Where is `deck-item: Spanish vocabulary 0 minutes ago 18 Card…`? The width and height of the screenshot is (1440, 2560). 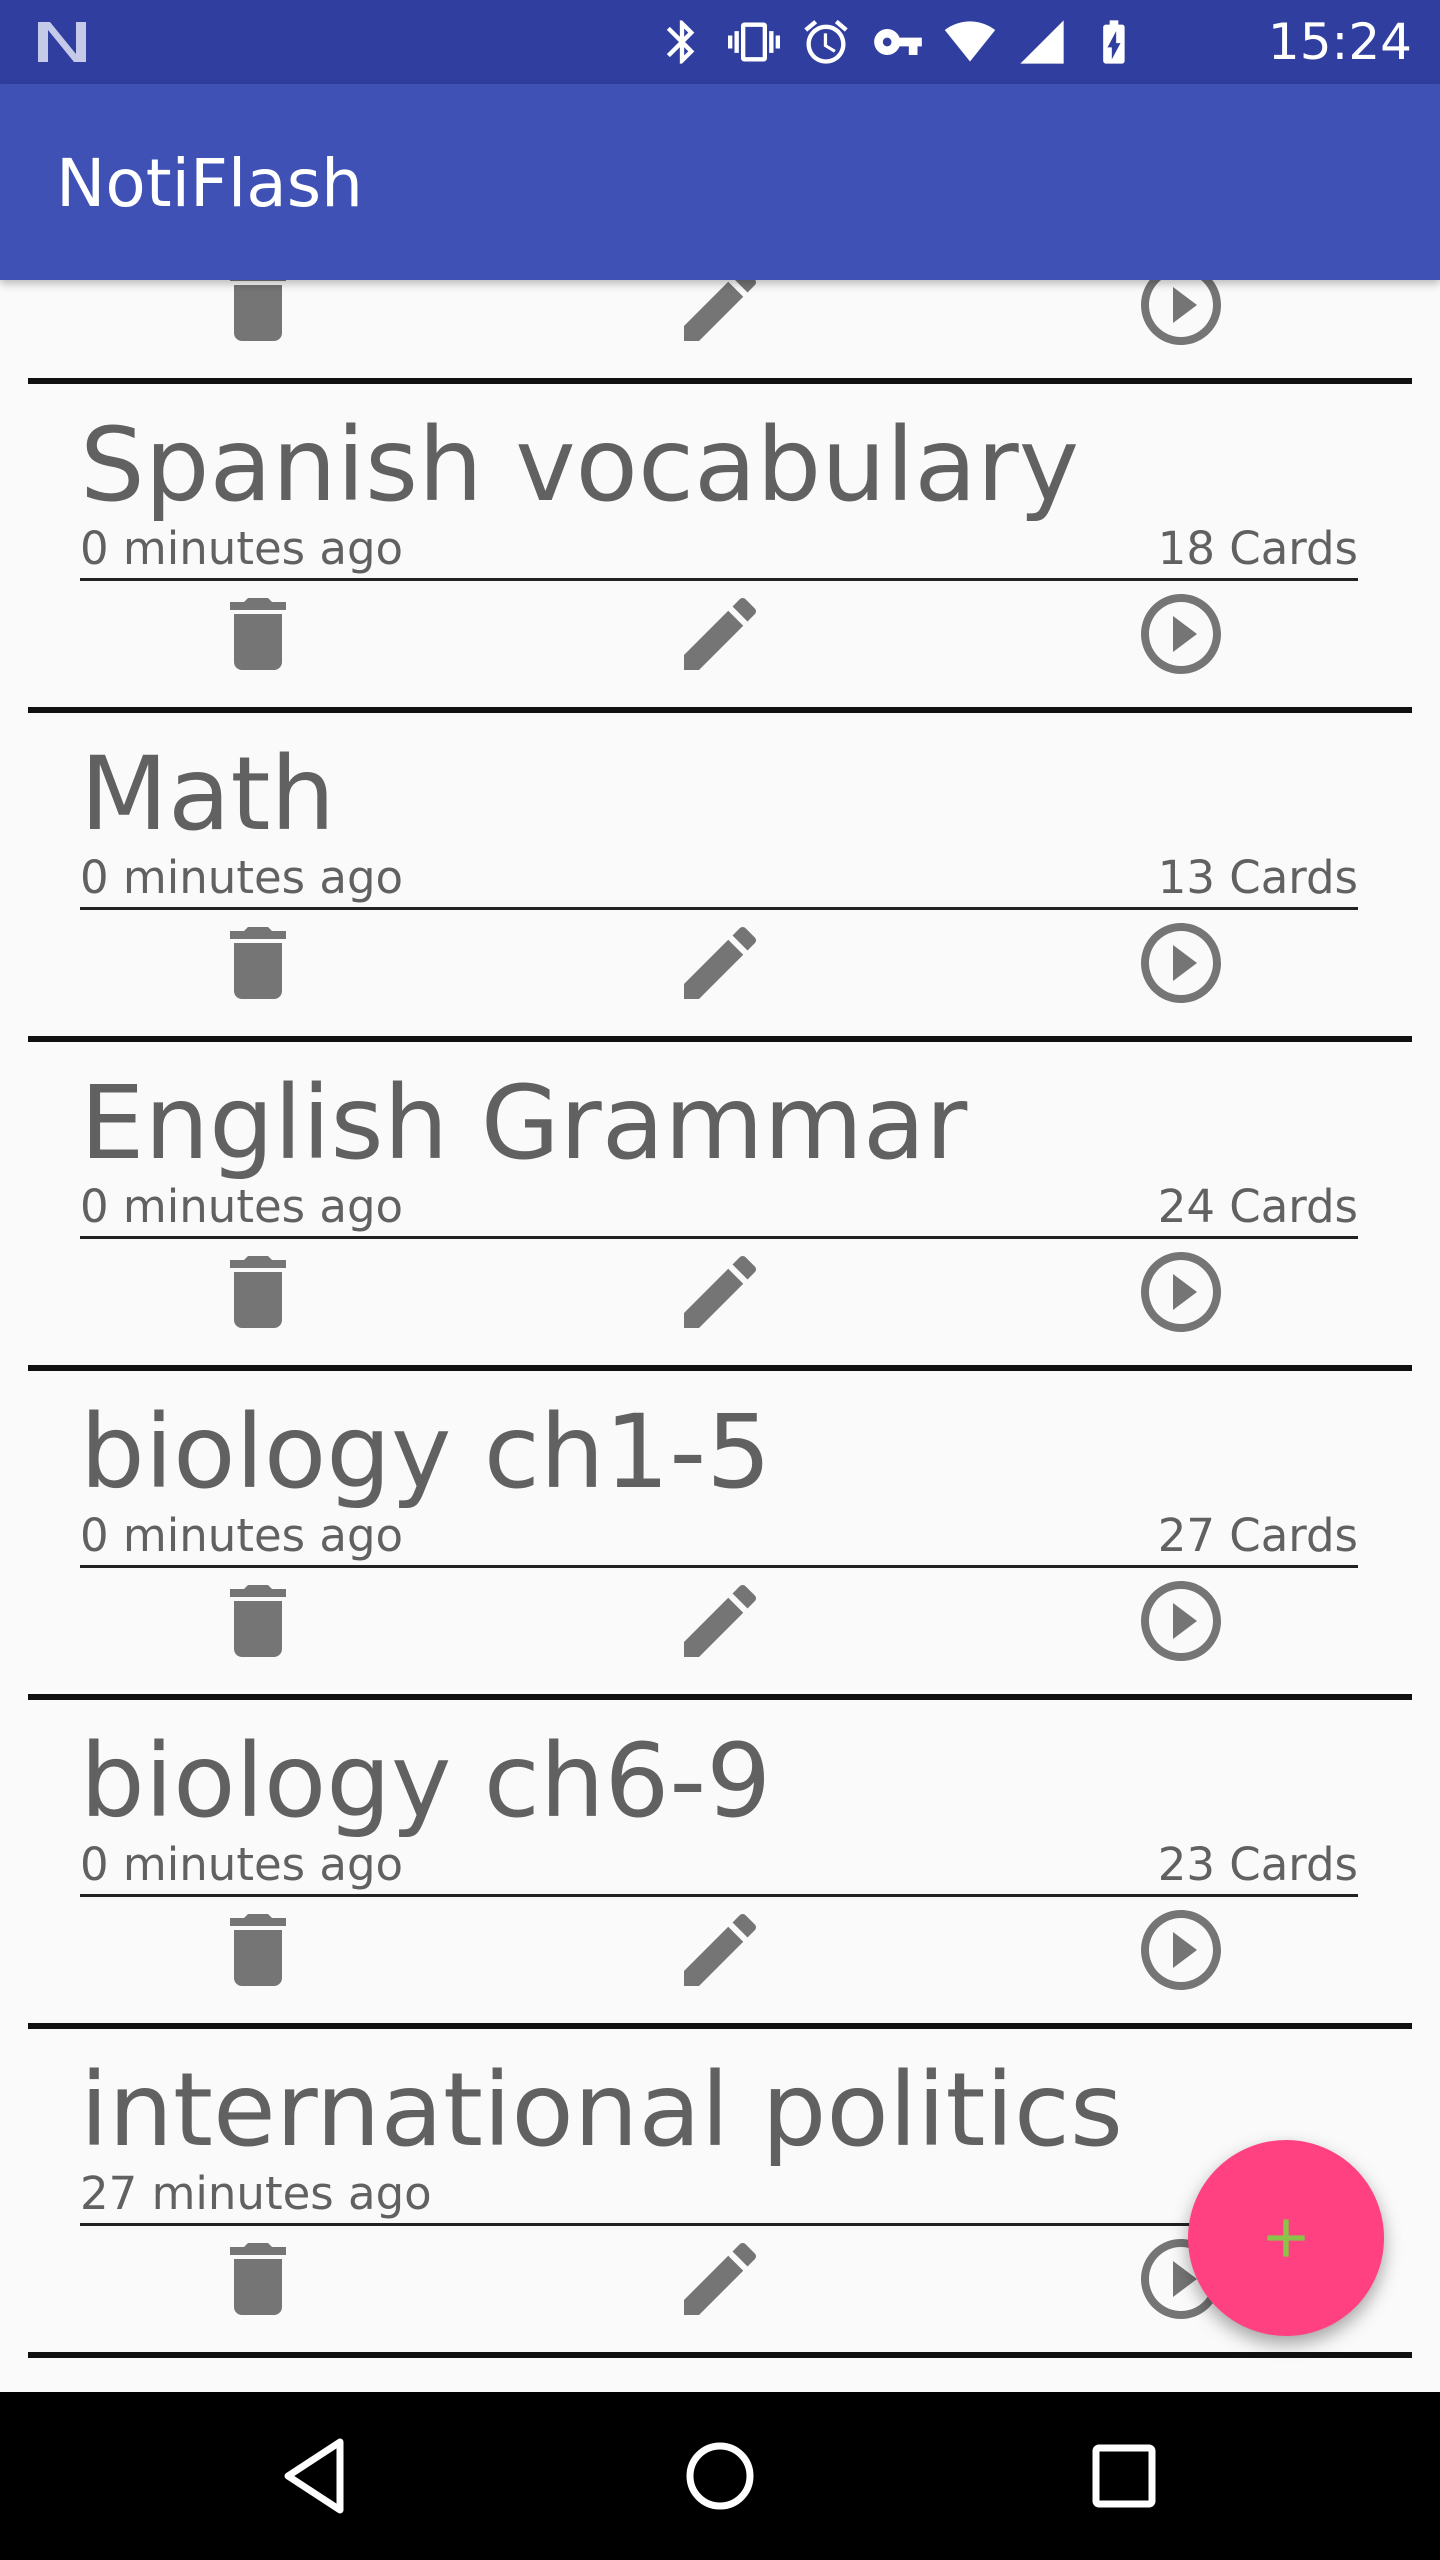
deck-item: Spanish vocabulary 0 minutes ago 18 Card… is located at coordinates (720, 570).